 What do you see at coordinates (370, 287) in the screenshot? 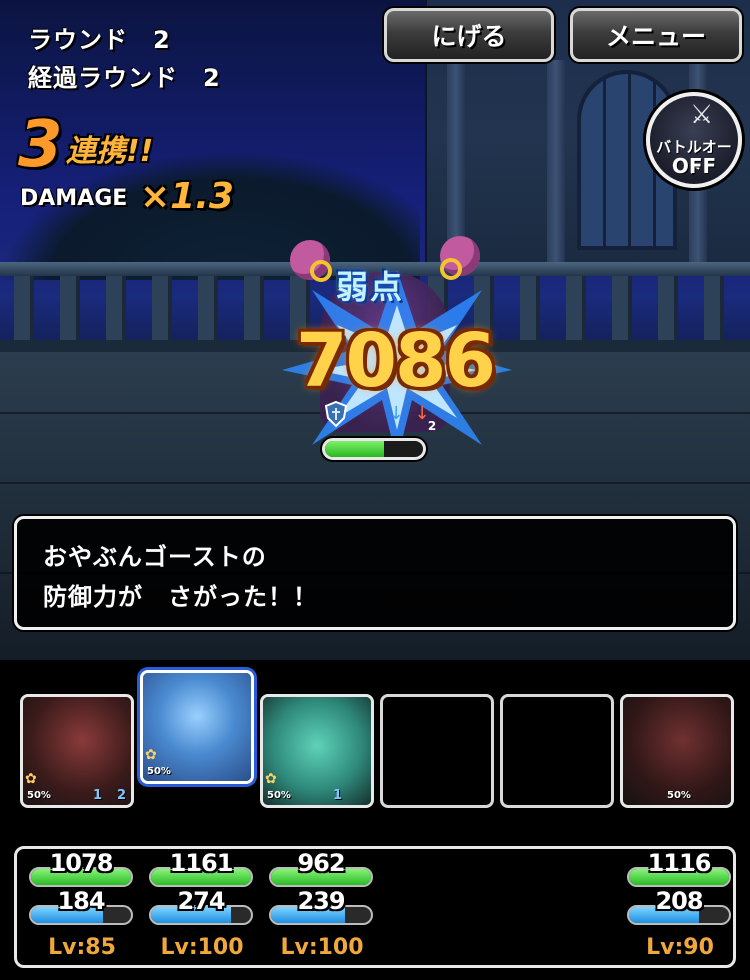
I see `weakness-label: 弱点` at bounding box center [370, 287].